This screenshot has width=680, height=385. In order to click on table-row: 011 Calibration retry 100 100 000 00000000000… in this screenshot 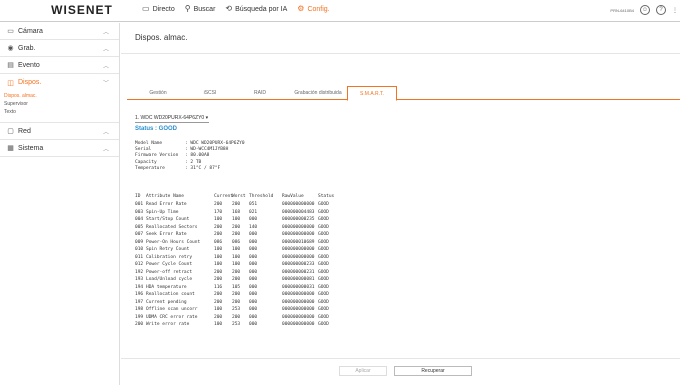, I will do `click(255, 258)`.